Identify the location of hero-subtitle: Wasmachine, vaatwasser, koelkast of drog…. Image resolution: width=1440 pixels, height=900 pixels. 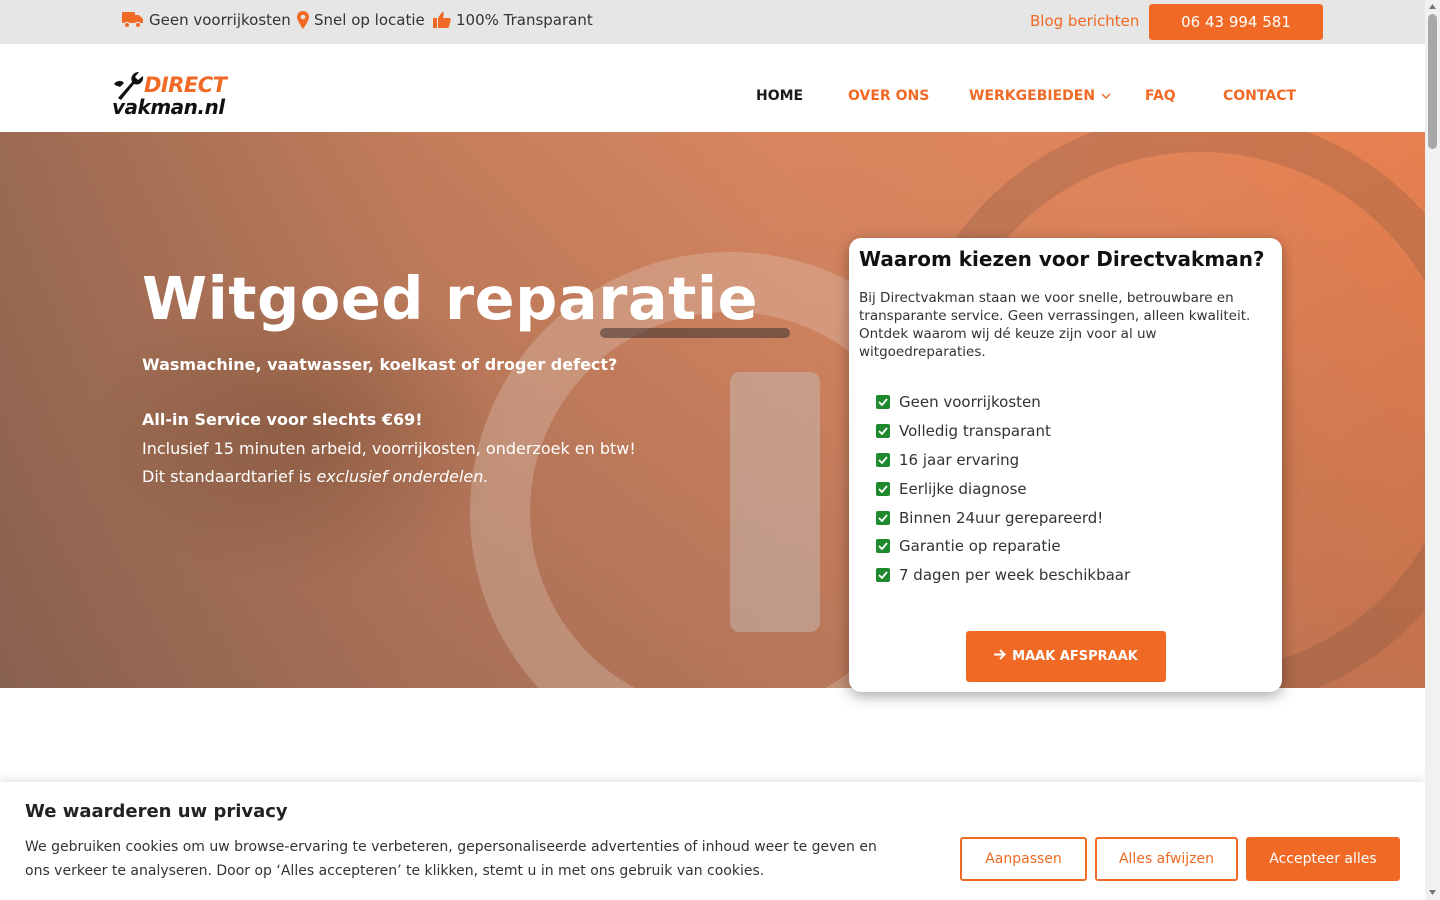
(380, 364).